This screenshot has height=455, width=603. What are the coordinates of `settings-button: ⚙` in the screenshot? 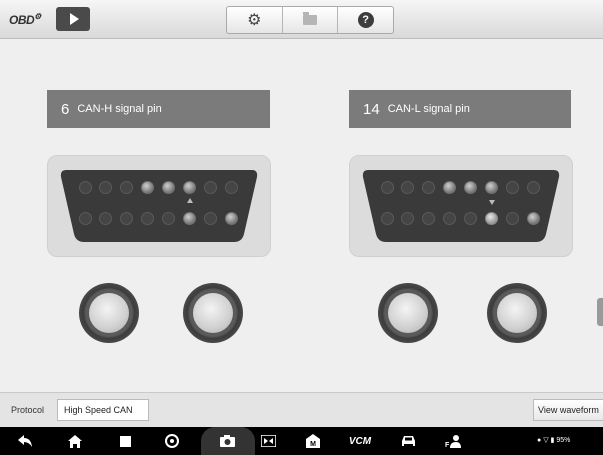 It's located at (255, 20).